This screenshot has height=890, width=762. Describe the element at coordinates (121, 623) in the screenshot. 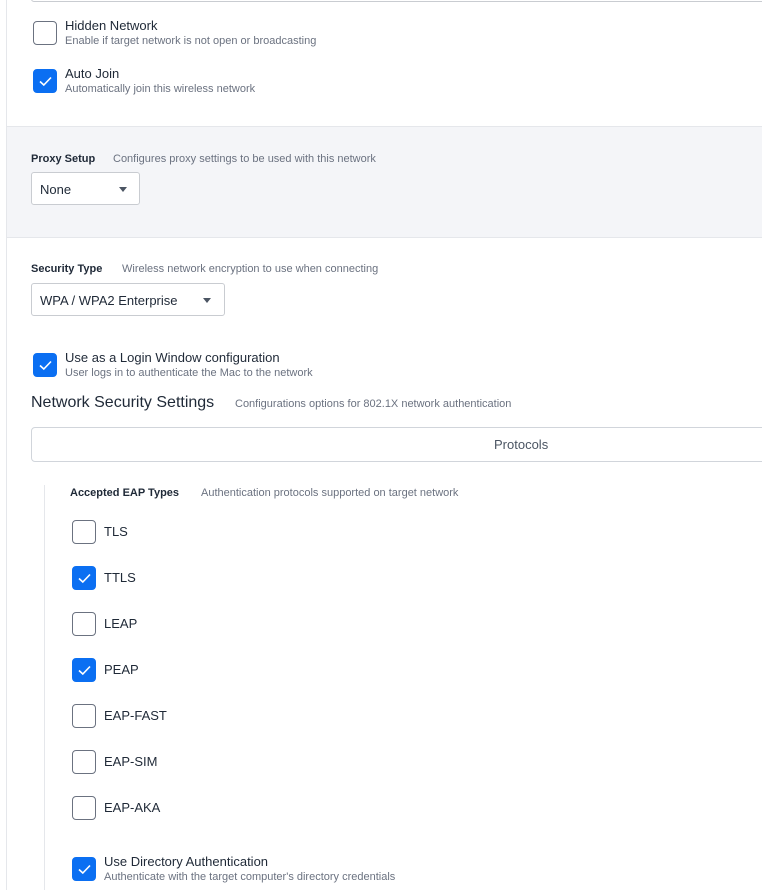

I see `eap-leap-label: LEAP` at that location.